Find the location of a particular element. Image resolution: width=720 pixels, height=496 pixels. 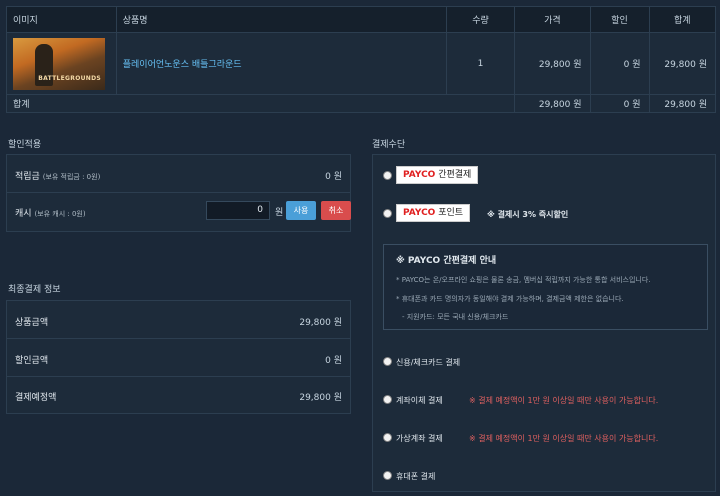

cancel-cash-button: 취소 is located at coordinates (336, 210).